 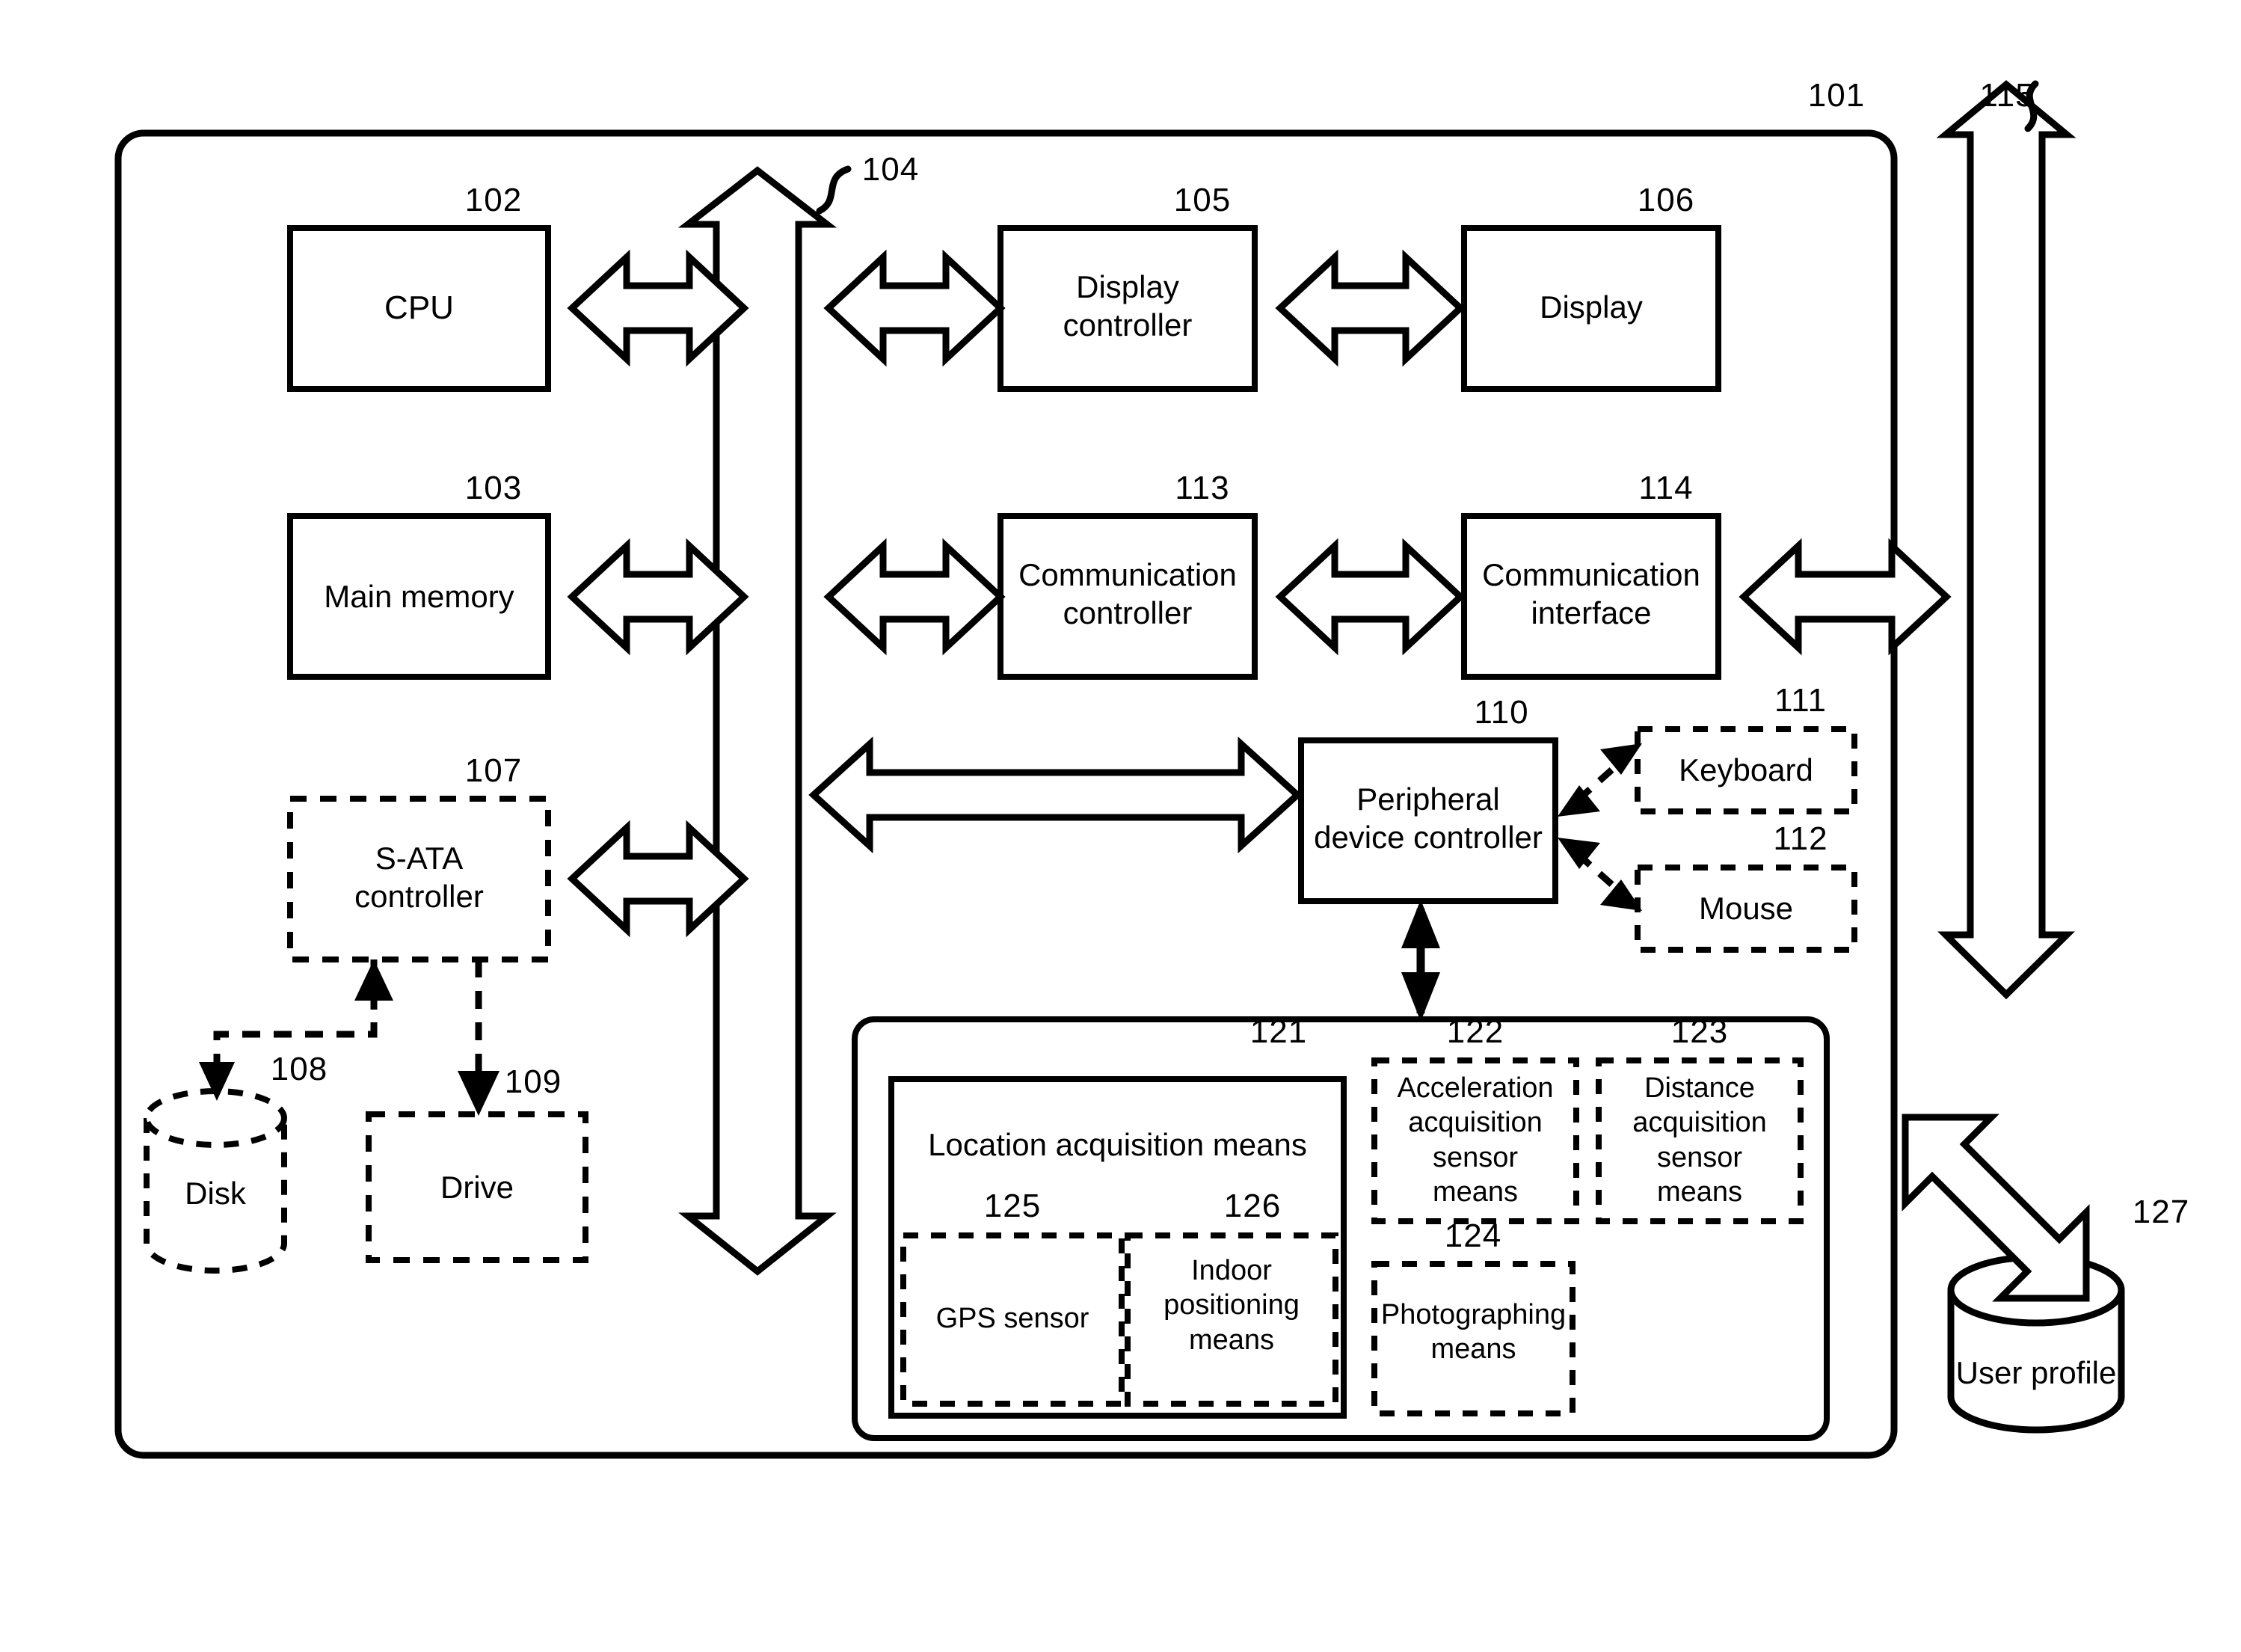 I want to click on ref-109: 109, so click(x=533, y=1082).